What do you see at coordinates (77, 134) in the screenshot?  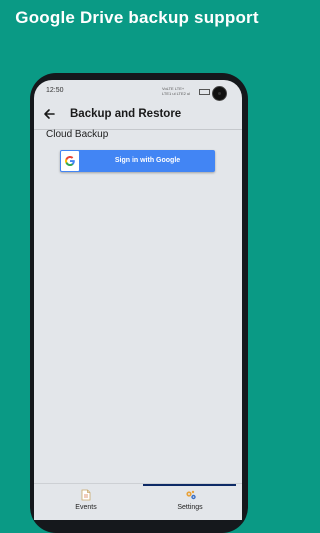 I see `cloud-backup-heading: Cloud Backup` at bounding box center [77, 134].